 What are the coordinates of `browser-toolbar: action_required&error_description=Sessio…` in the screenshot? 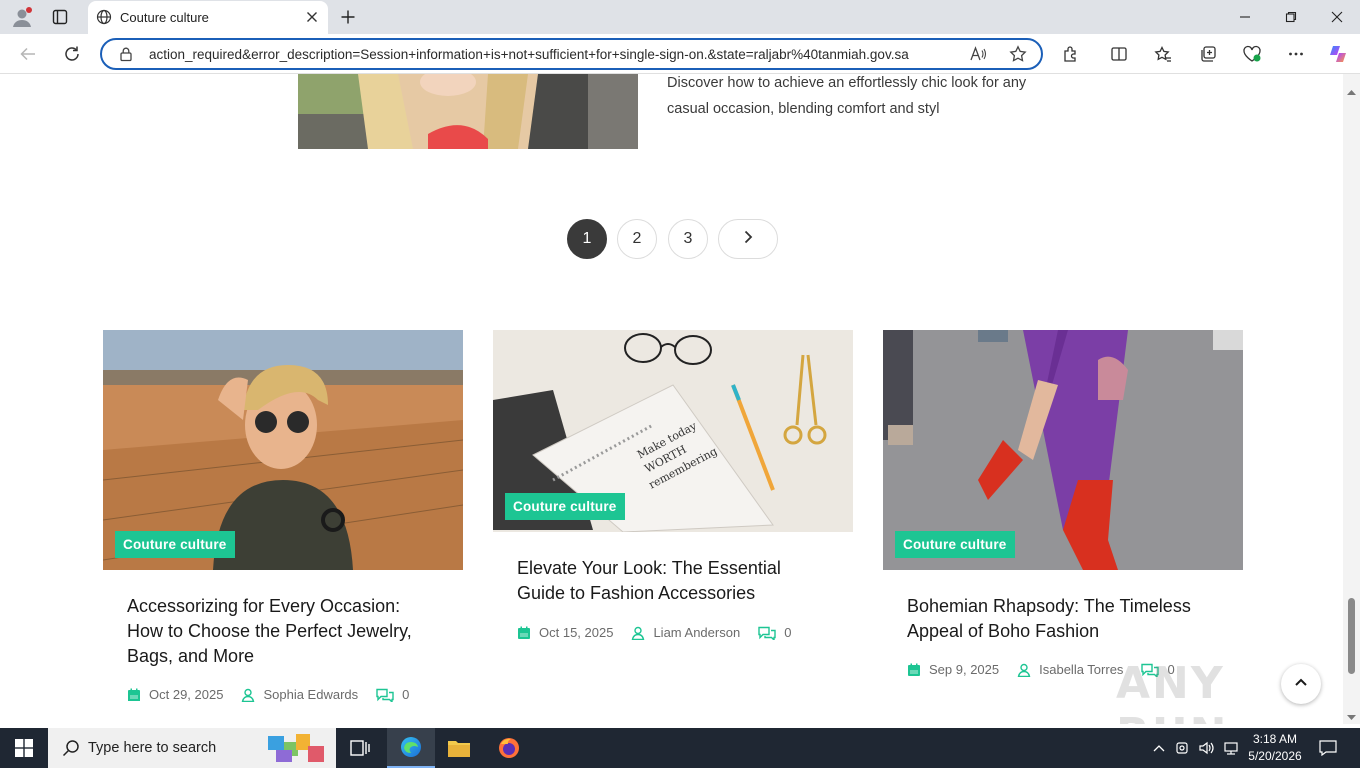 It's located at (680, 54).